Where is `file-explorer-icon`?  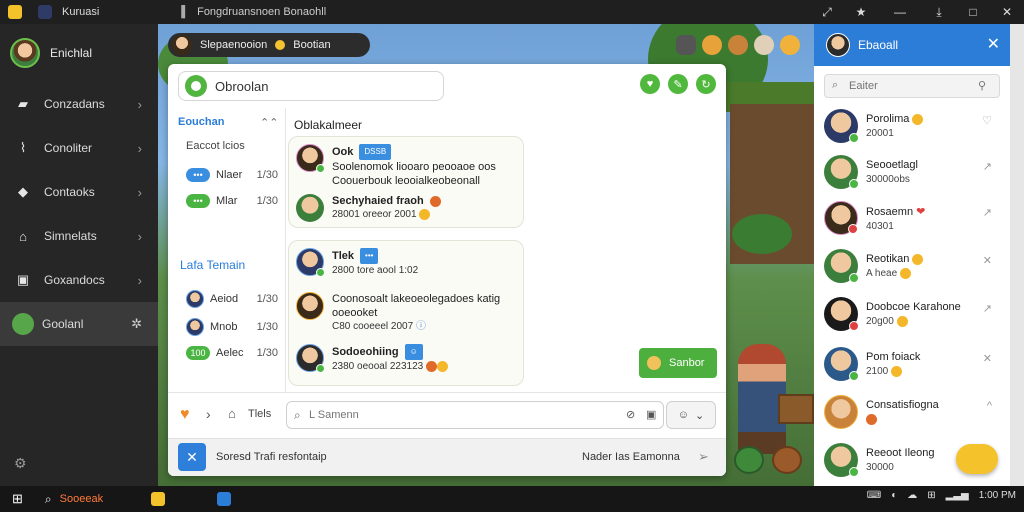
file-explorer-icon is located at coordinates (158, 499).